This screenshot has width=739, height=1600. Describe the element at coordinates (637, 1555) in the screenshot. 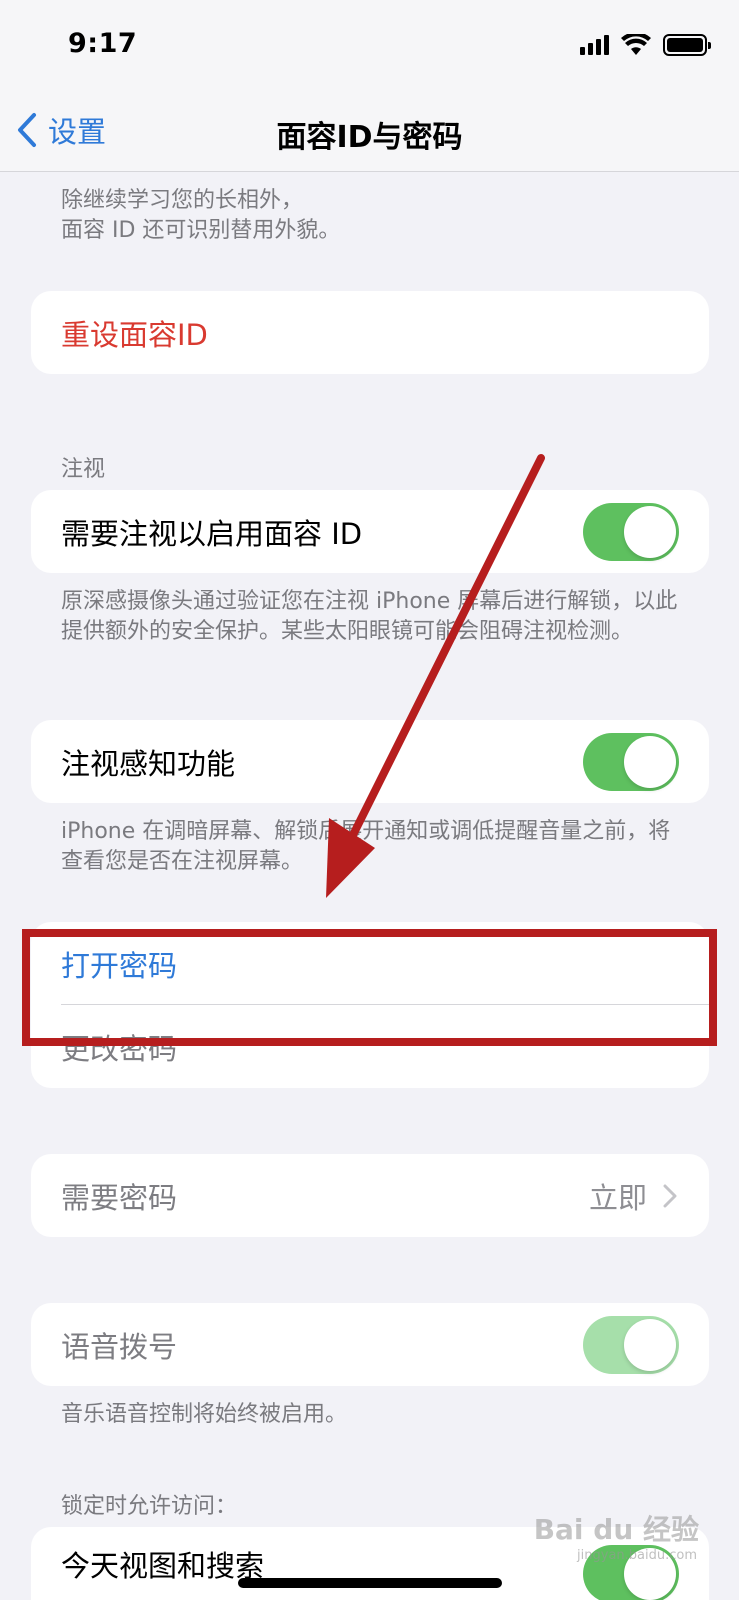

I see `watermark-url: jingyan.baidu.com` at that location.